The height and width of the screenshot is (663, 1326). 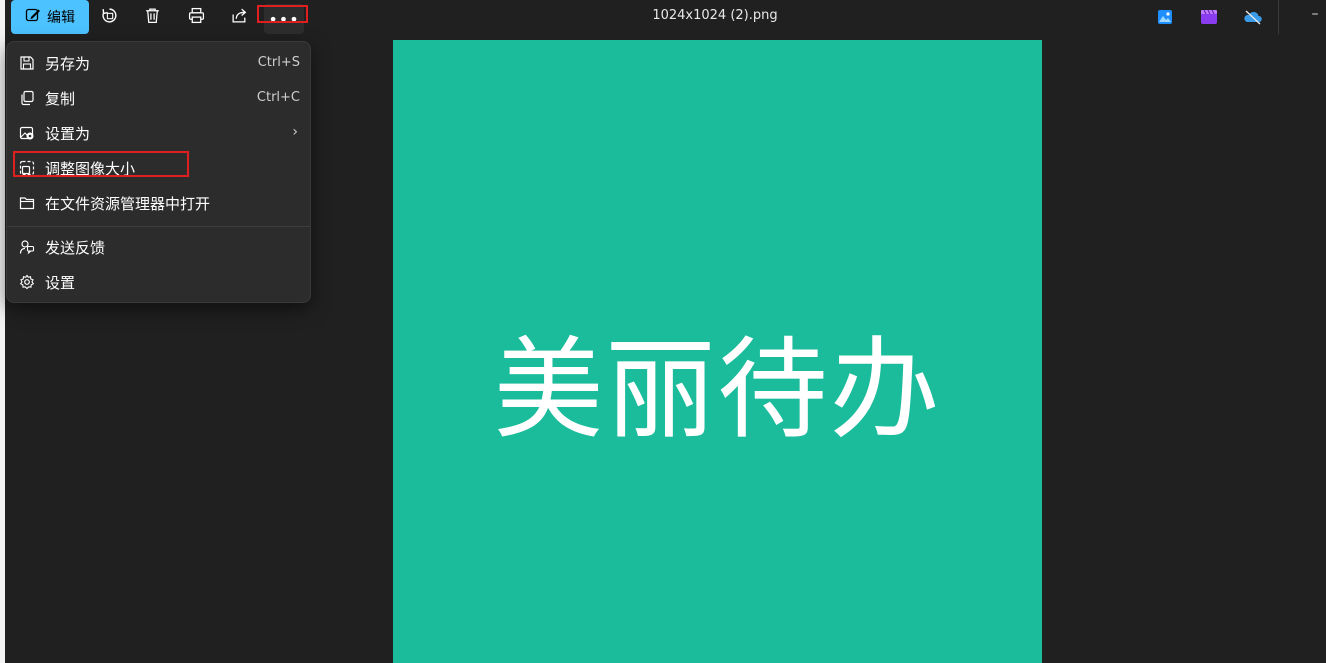 I want to click on menu-item-label: 复制, so click(x=60, y=99).